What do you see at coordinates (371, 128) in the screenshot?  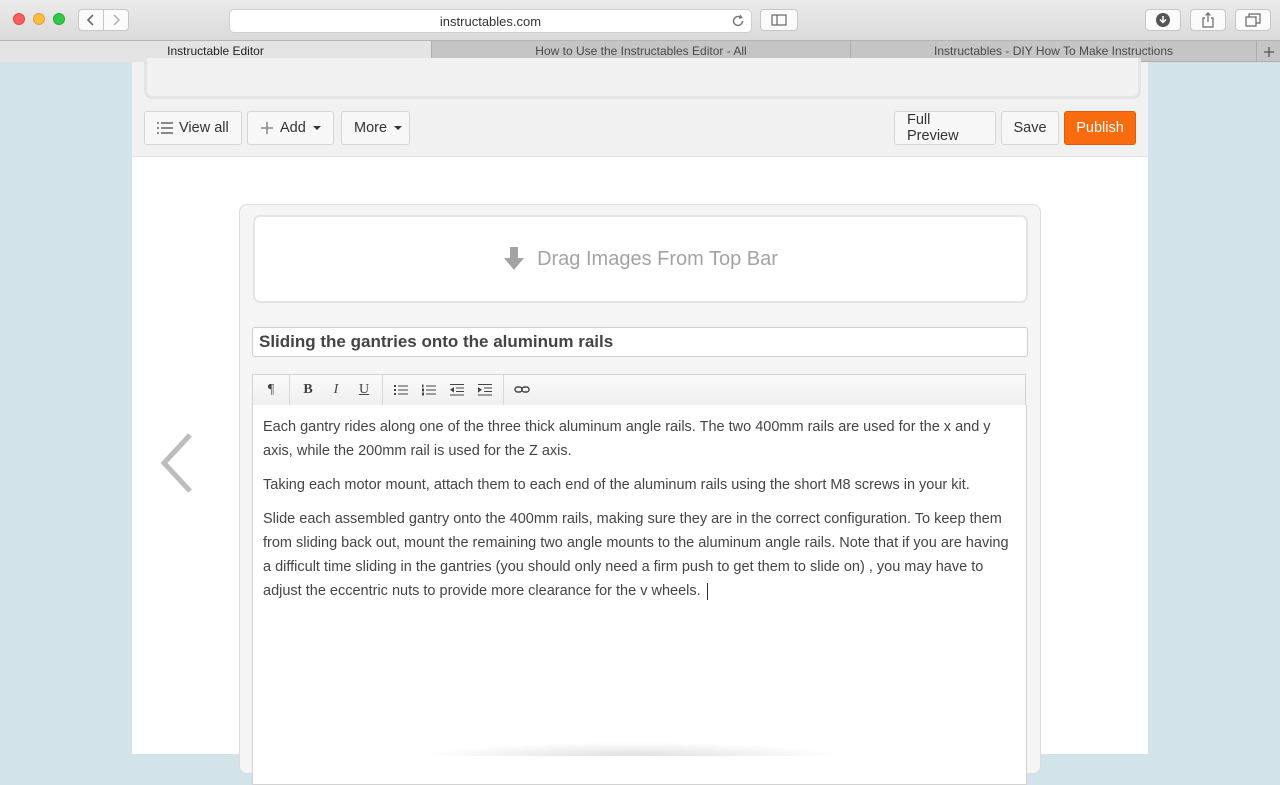 I see `more-label: More` at bounding box center [371, 128].